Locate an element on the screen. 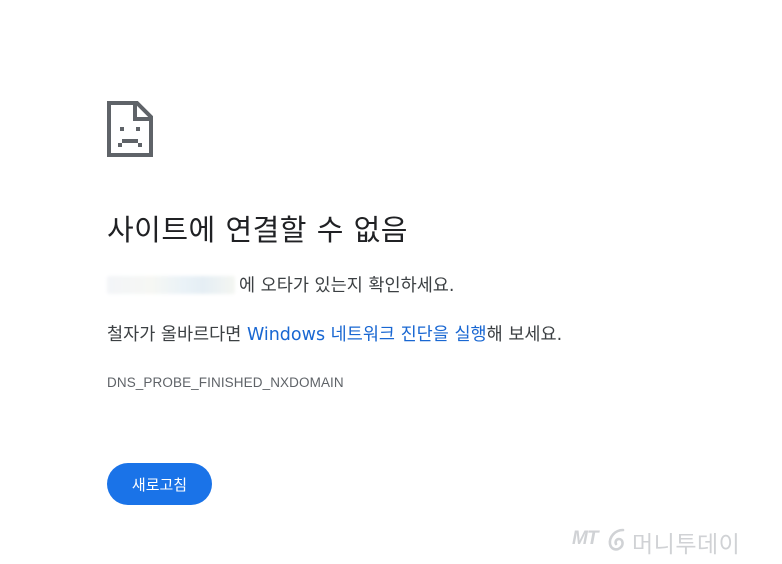 The width and height of the screenshot is (782, 564). watermark: MT 머니투데이 is located at coordinates (672, 541).